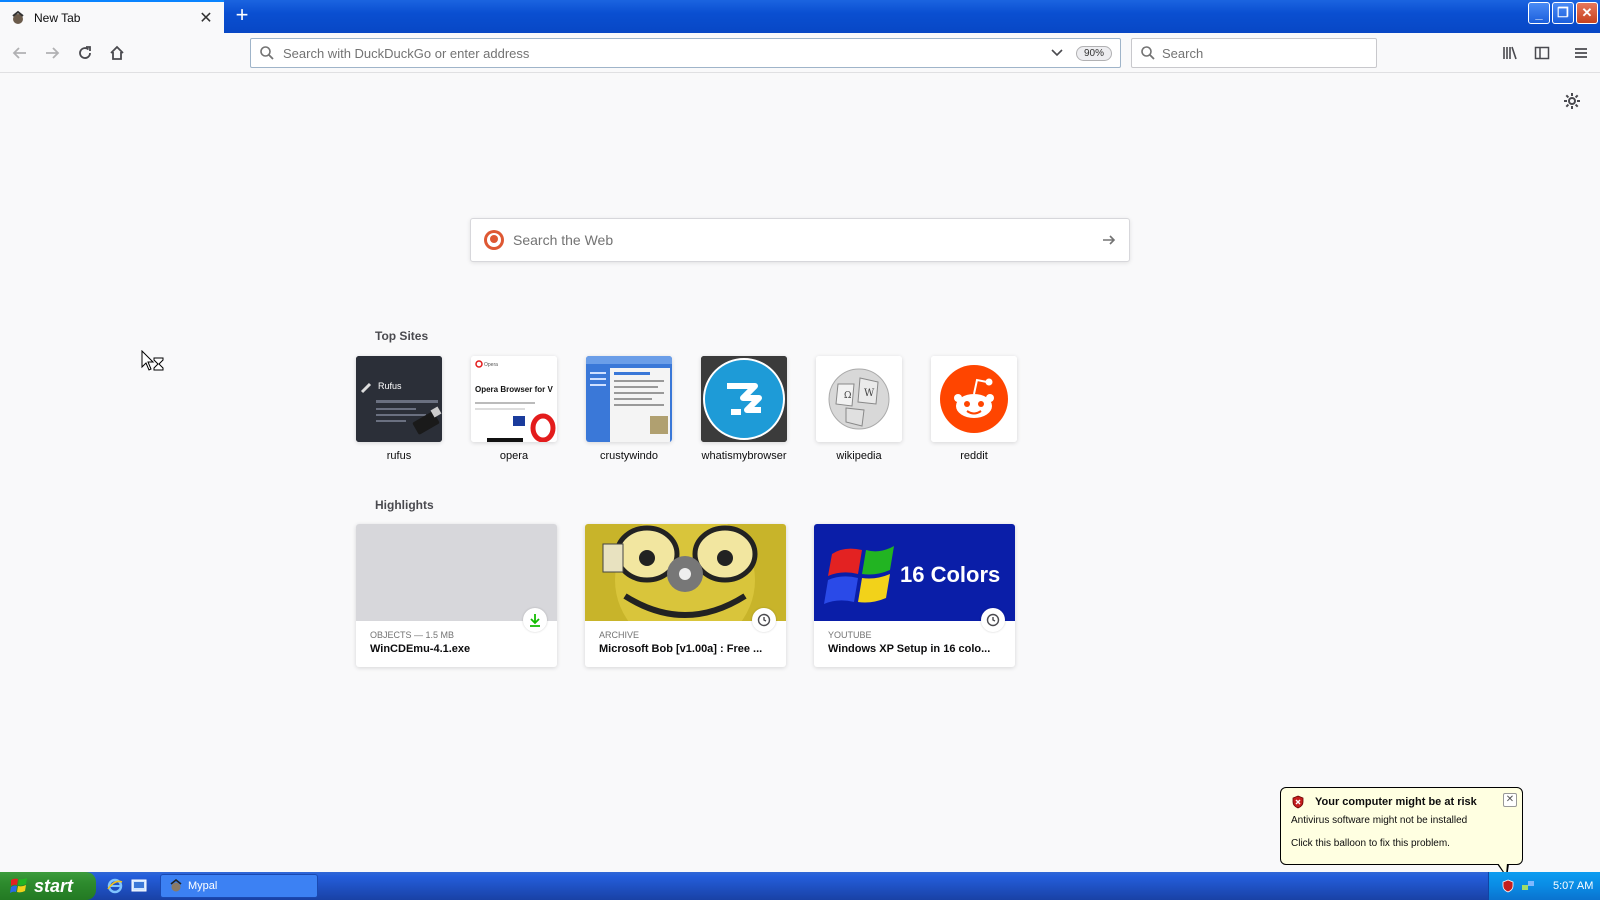  Describe the element at coordinates (1298, 802) in the screenshot. I see `shield-icon` at that location.